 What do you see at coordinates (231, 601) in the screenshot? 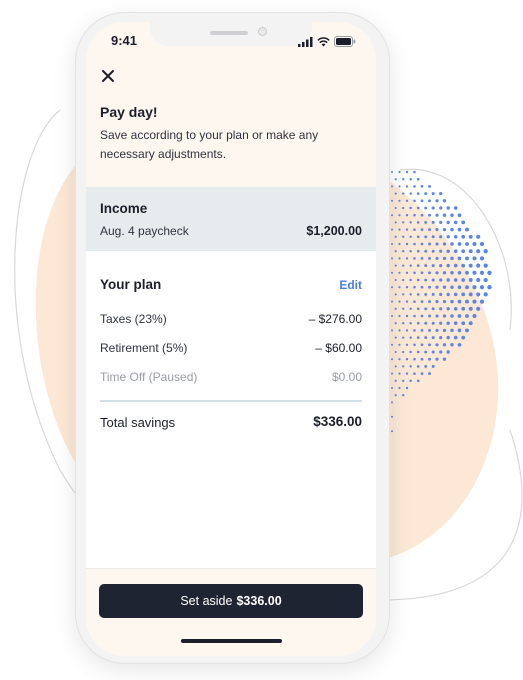
I see `set-aside-button: Set aside $336.00` at bounding box center [231, 601].